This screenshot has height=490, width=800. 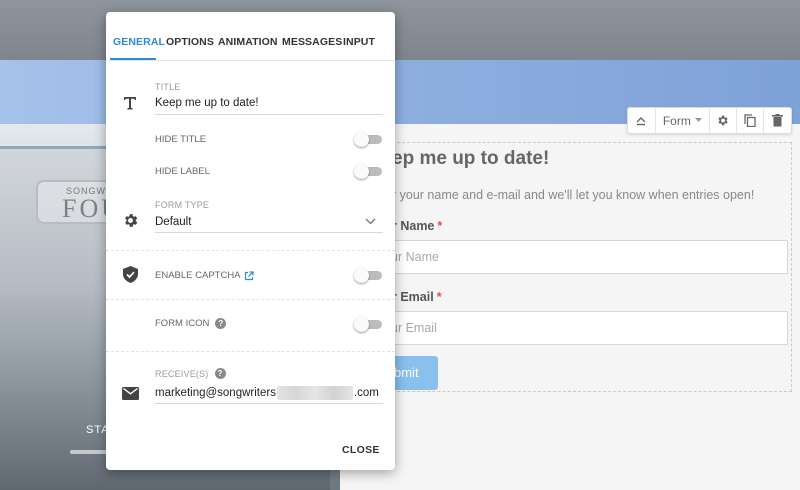 I want to click on enable-captcha-label: ENABLE CAPTCHA, so click(x=204, y=275).